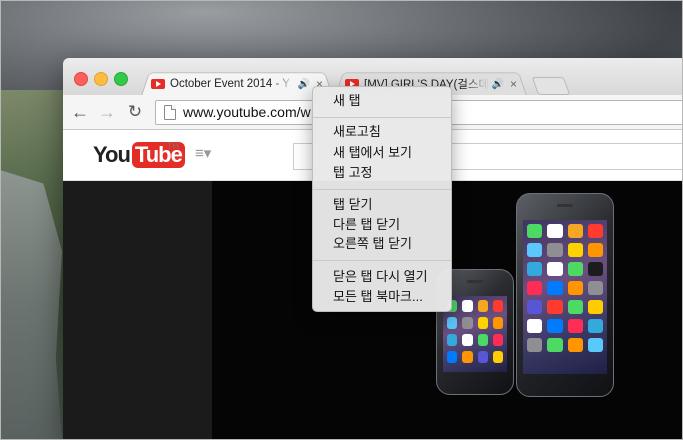  I want to click on menu-item-new-tab: 새 탭, so click(347, 101).